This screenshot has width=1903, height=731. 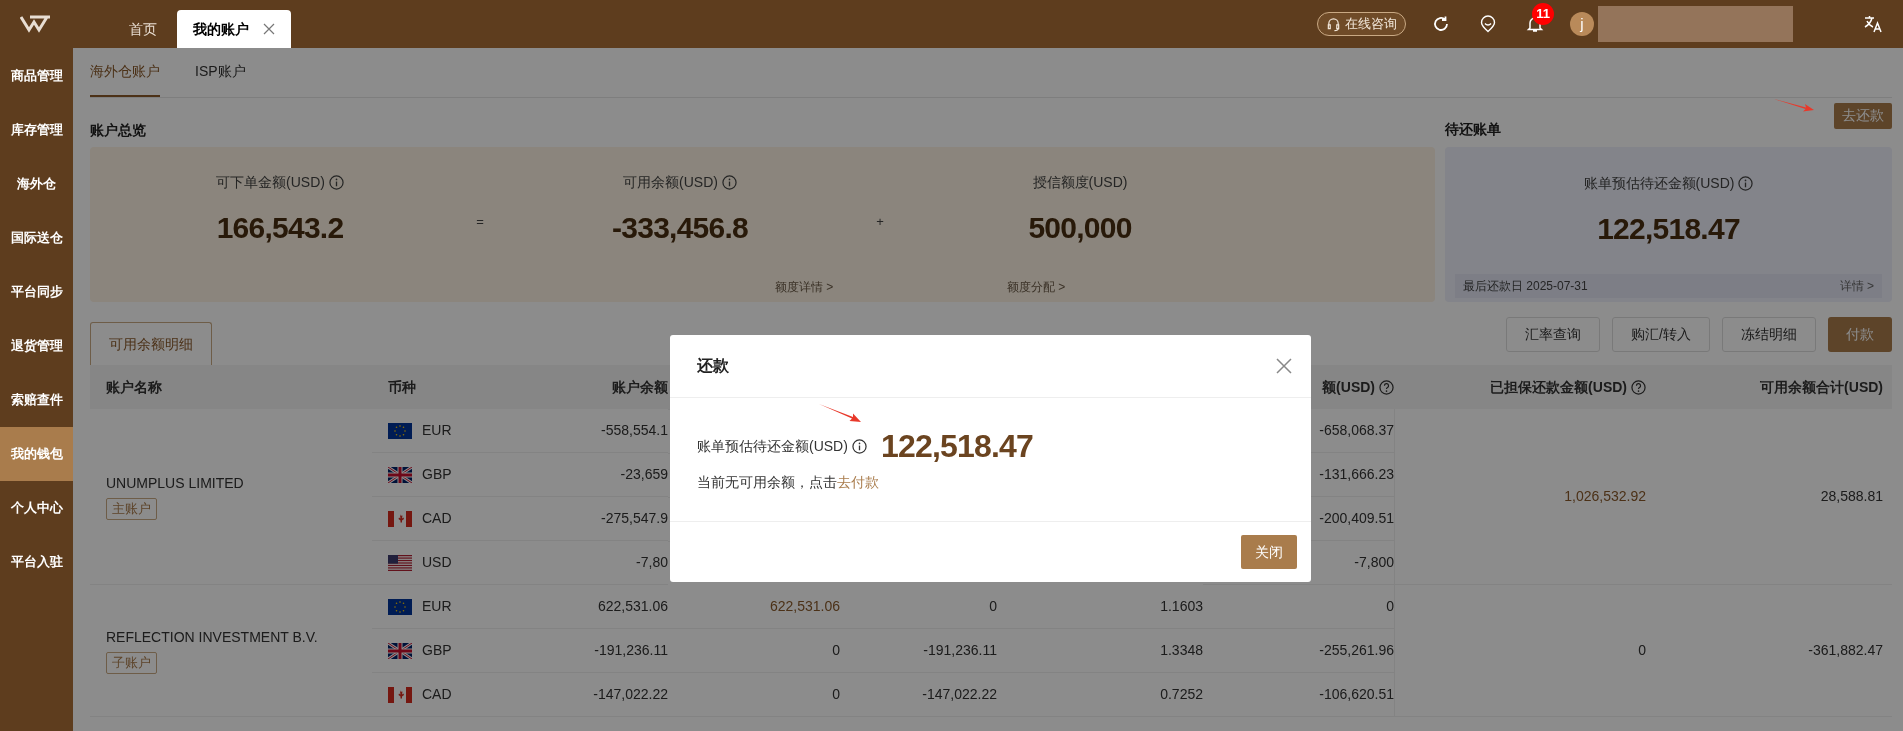 What do you see at coordinates (280, 182) in the screenshot?
I see `metric-label: 可下单金额(USD)` at bounding box center [280, 182].